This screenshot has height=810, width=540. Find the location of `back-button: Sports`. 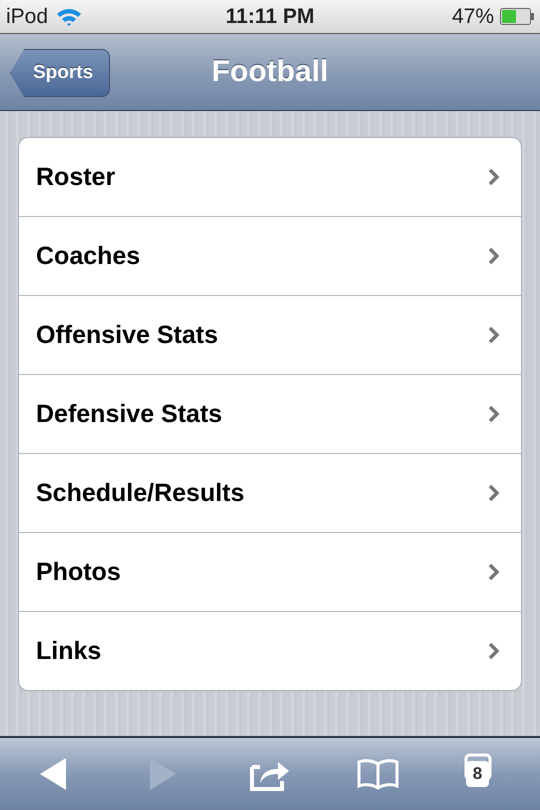

back-button: Sports is located at coordinates (60, 73).